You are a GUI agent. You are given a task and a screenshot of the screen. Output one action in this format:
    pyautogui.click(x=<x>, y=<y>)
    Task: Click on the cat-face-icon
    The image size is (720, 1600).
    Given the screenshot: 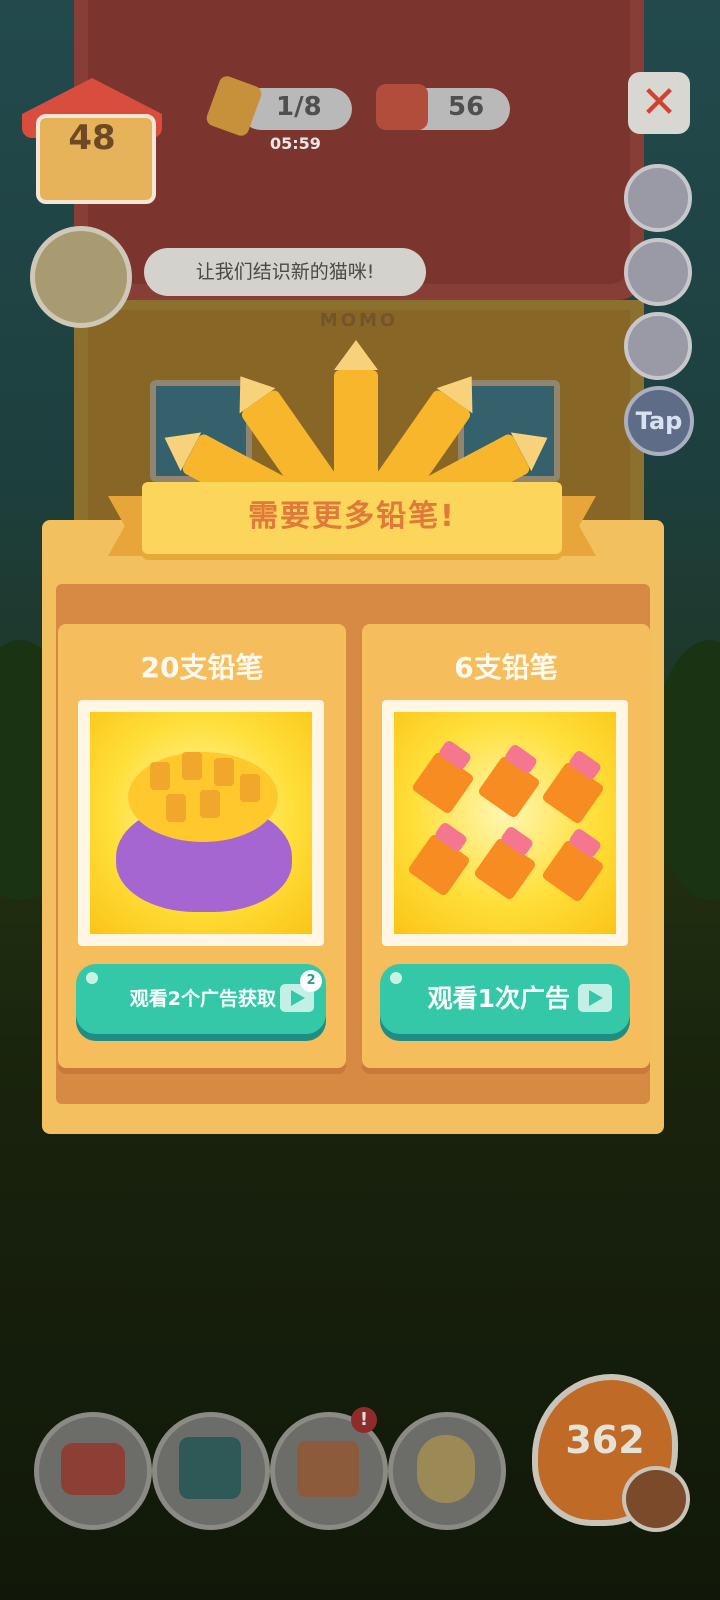 What is the action you would take?
    pyautogui.click(x=656, y=1499)
    